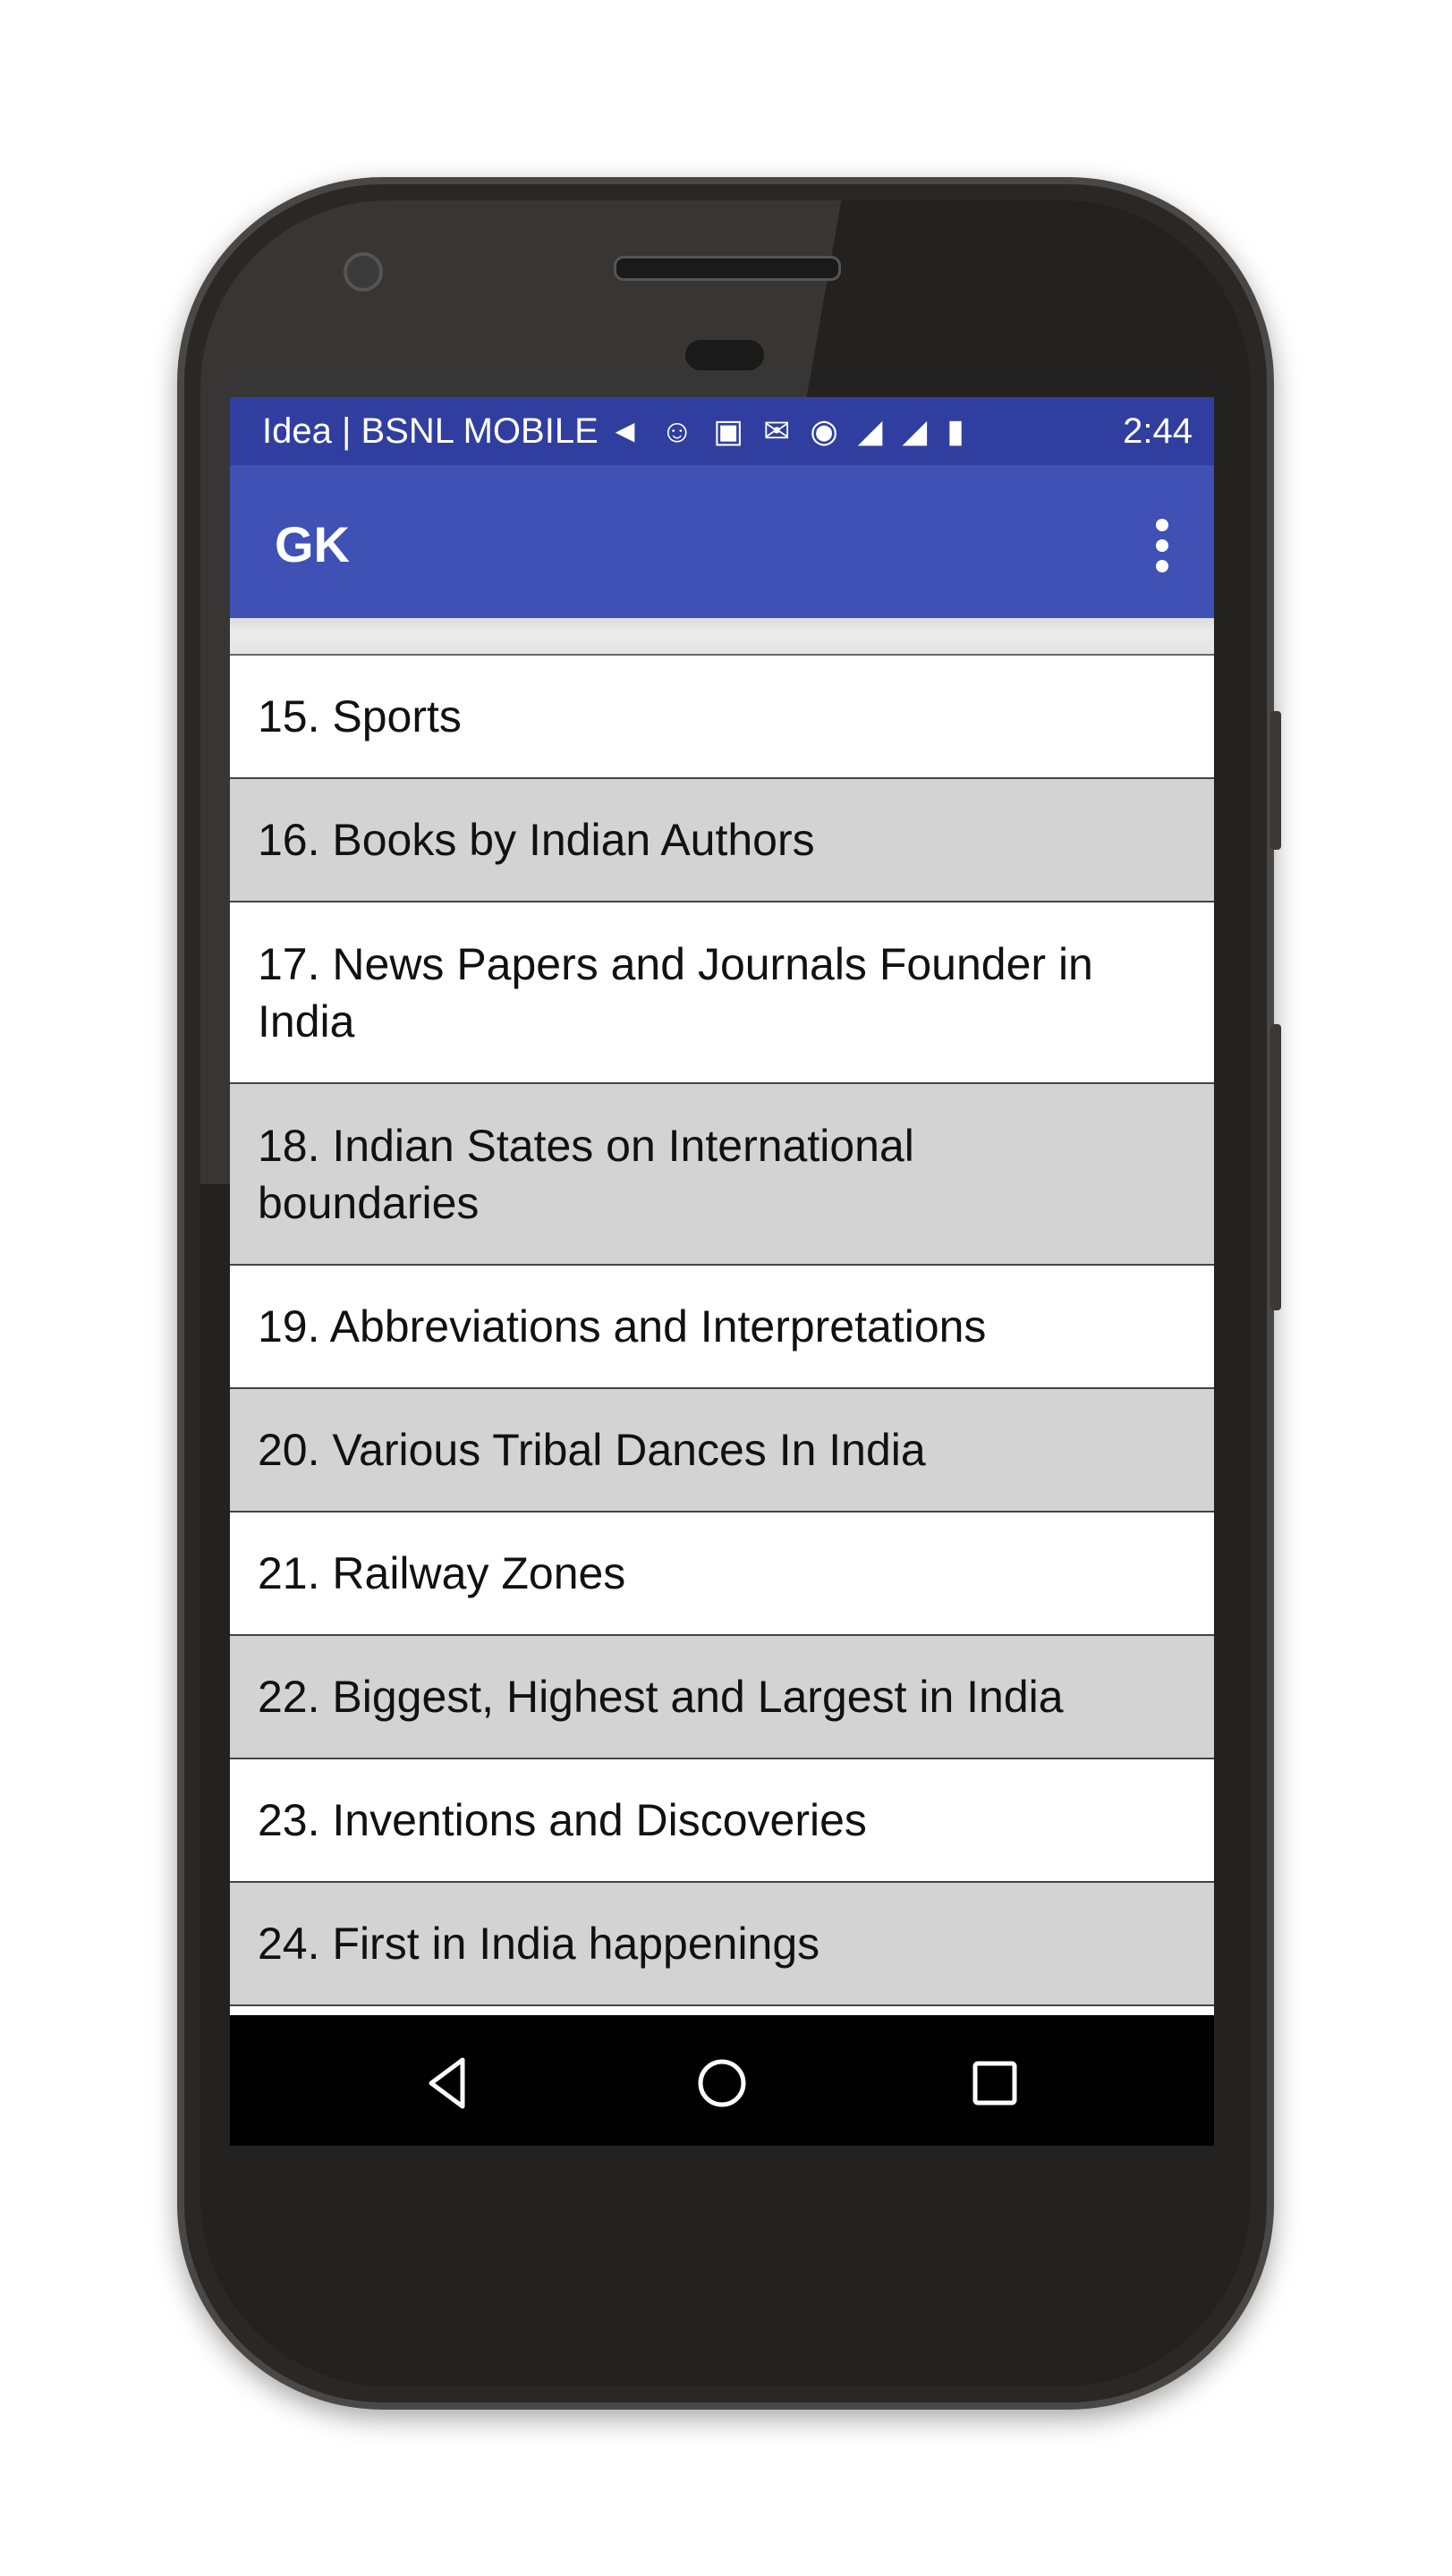  Describe the element at coordinates (995, 2083) in the screenshot. I see `recents-icon` at that location.